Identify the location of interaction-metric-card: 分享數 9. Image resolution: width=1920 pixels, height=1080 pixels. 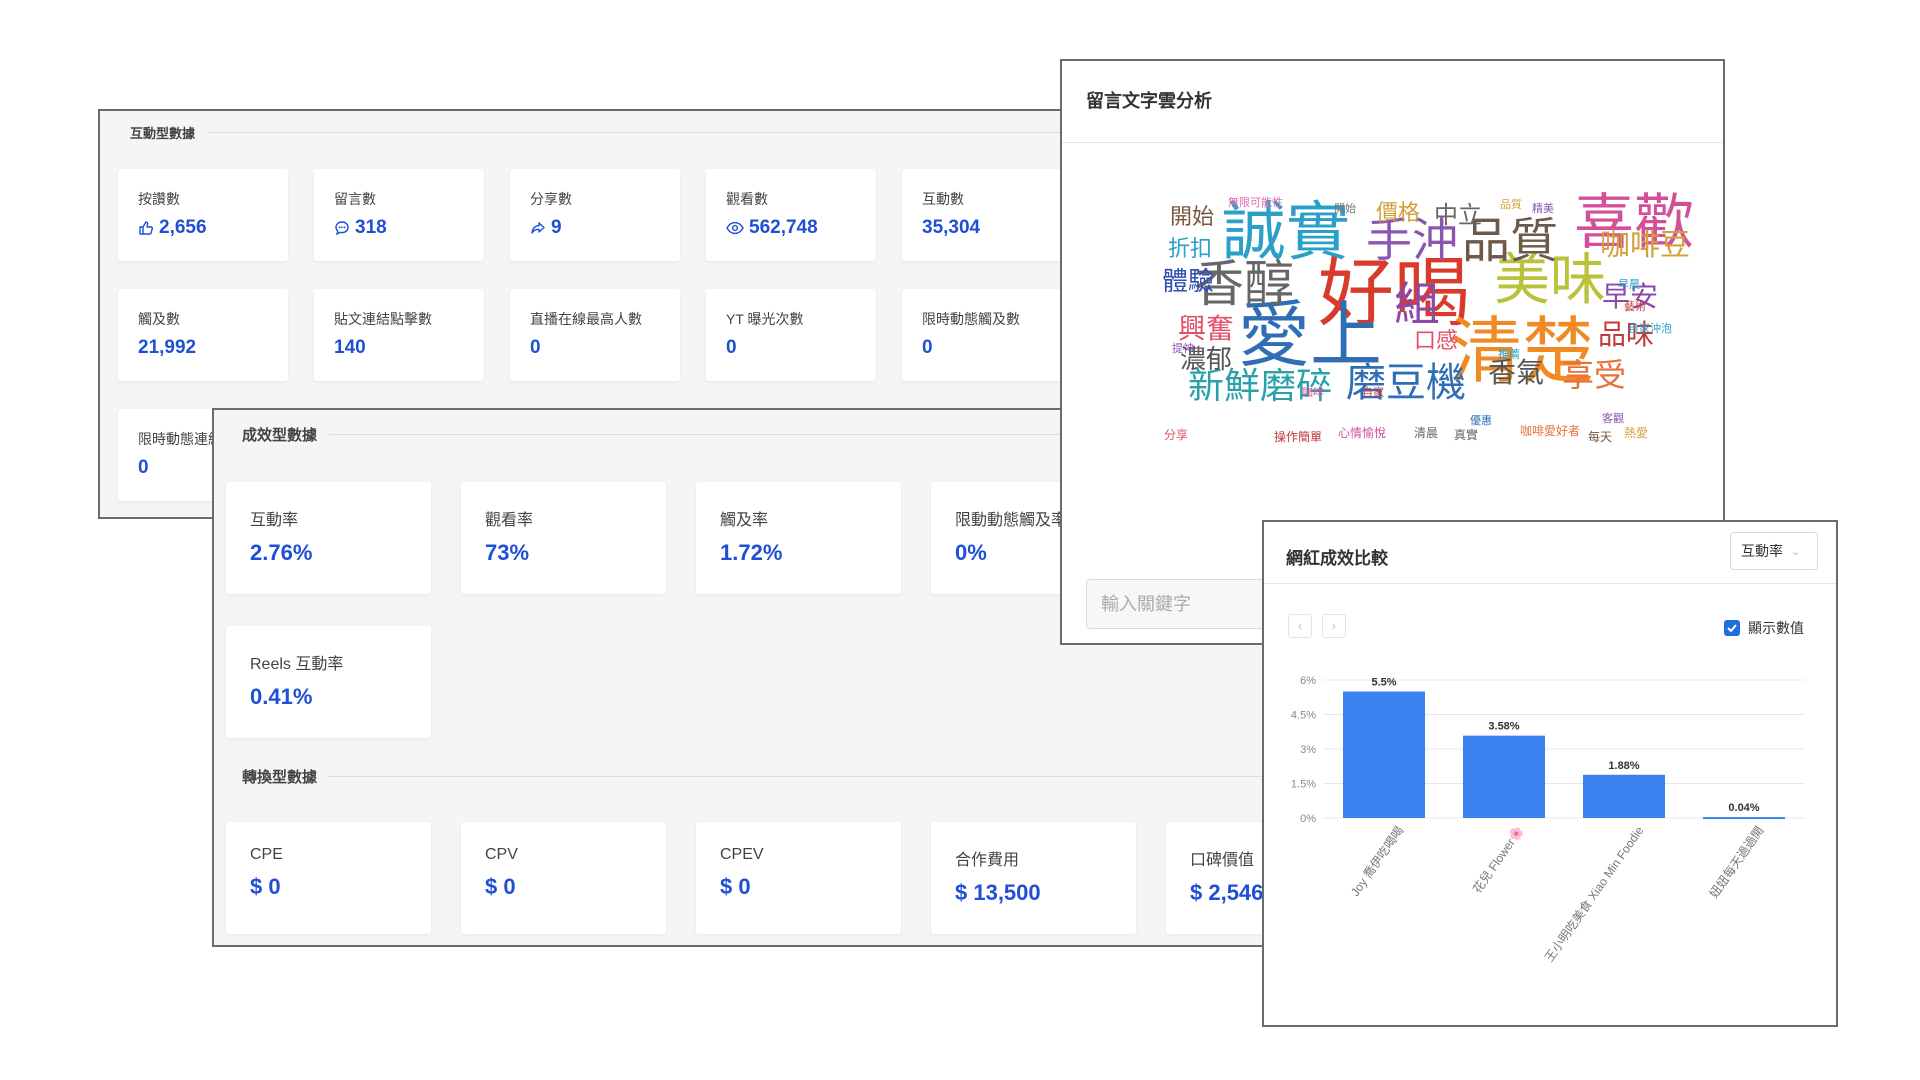
(595, 215).